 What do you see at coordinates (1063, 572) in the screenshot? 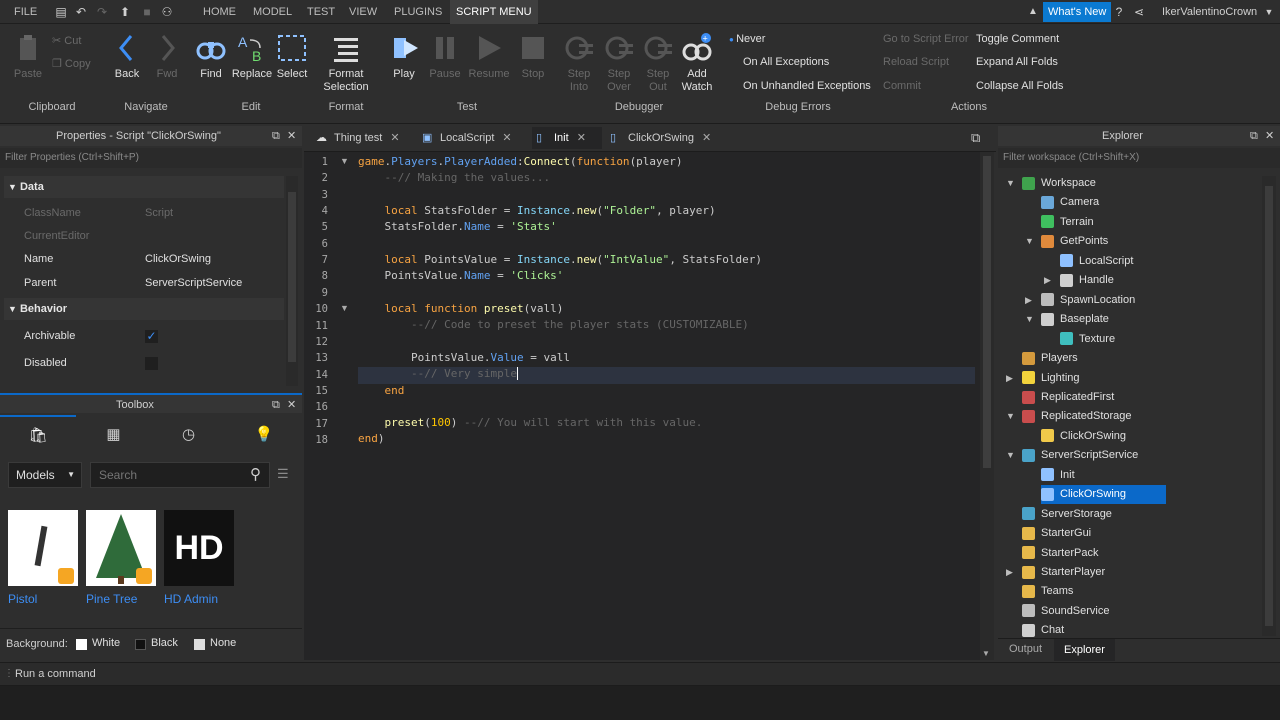
I see `explorer-item: StarterPlayer` at bounding box center [1063, 572].